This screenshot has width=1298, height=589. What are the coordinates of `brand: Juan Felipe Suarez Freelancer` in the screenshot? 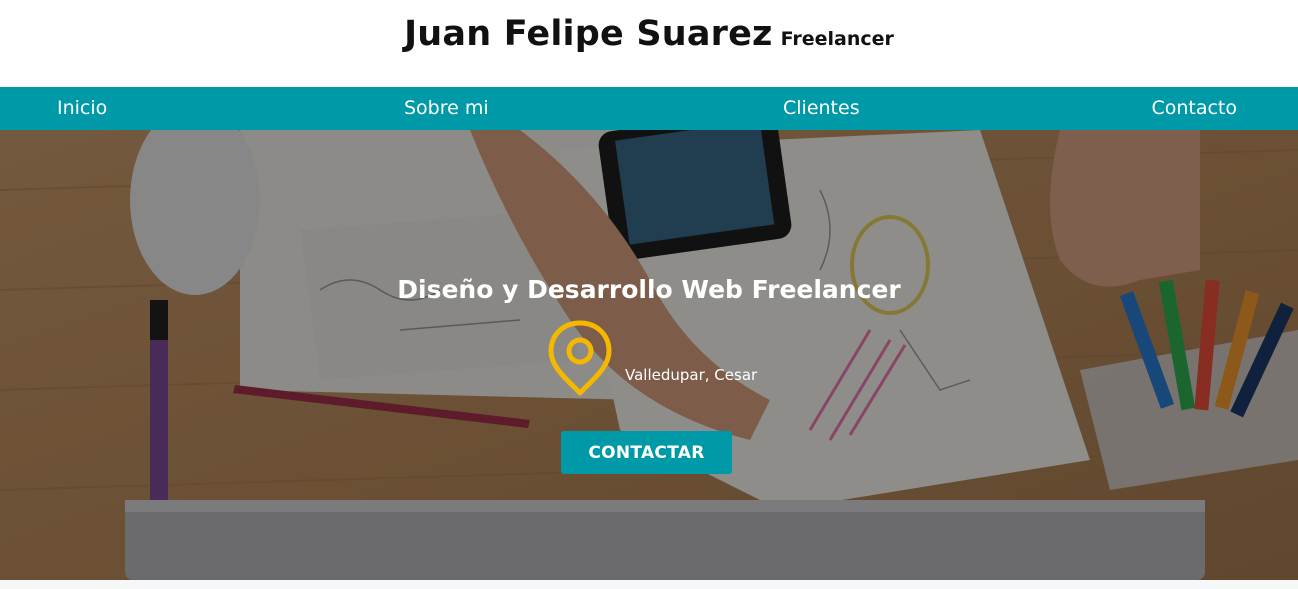 It's located at (649, 34).